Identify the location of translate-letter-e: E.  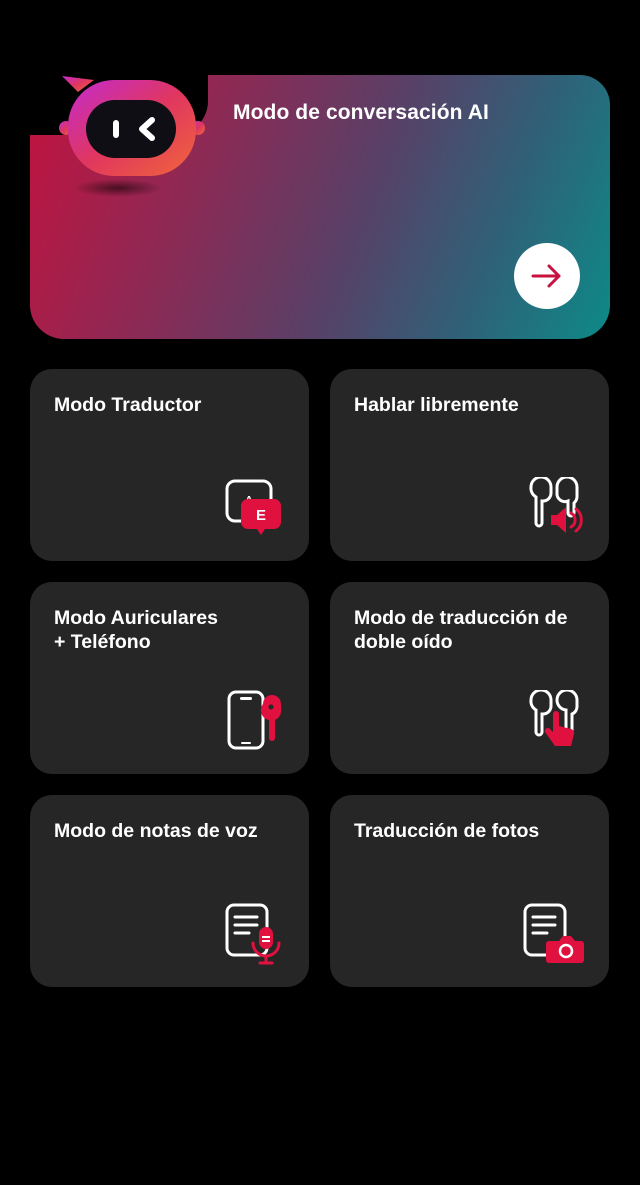
(261, 515).